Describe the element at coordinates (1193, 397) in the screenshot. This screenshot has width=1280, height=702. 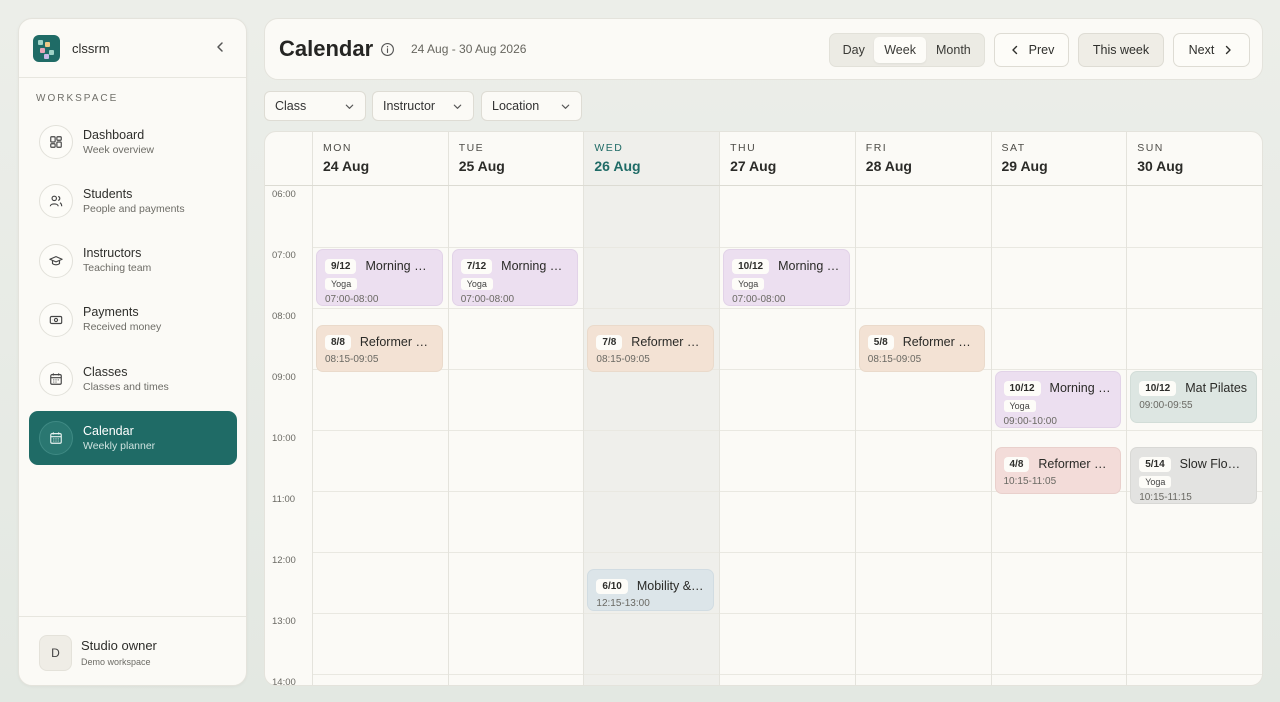
I see `class-event: 10/12 Mat Pilates 09:00-09:55` at that location.